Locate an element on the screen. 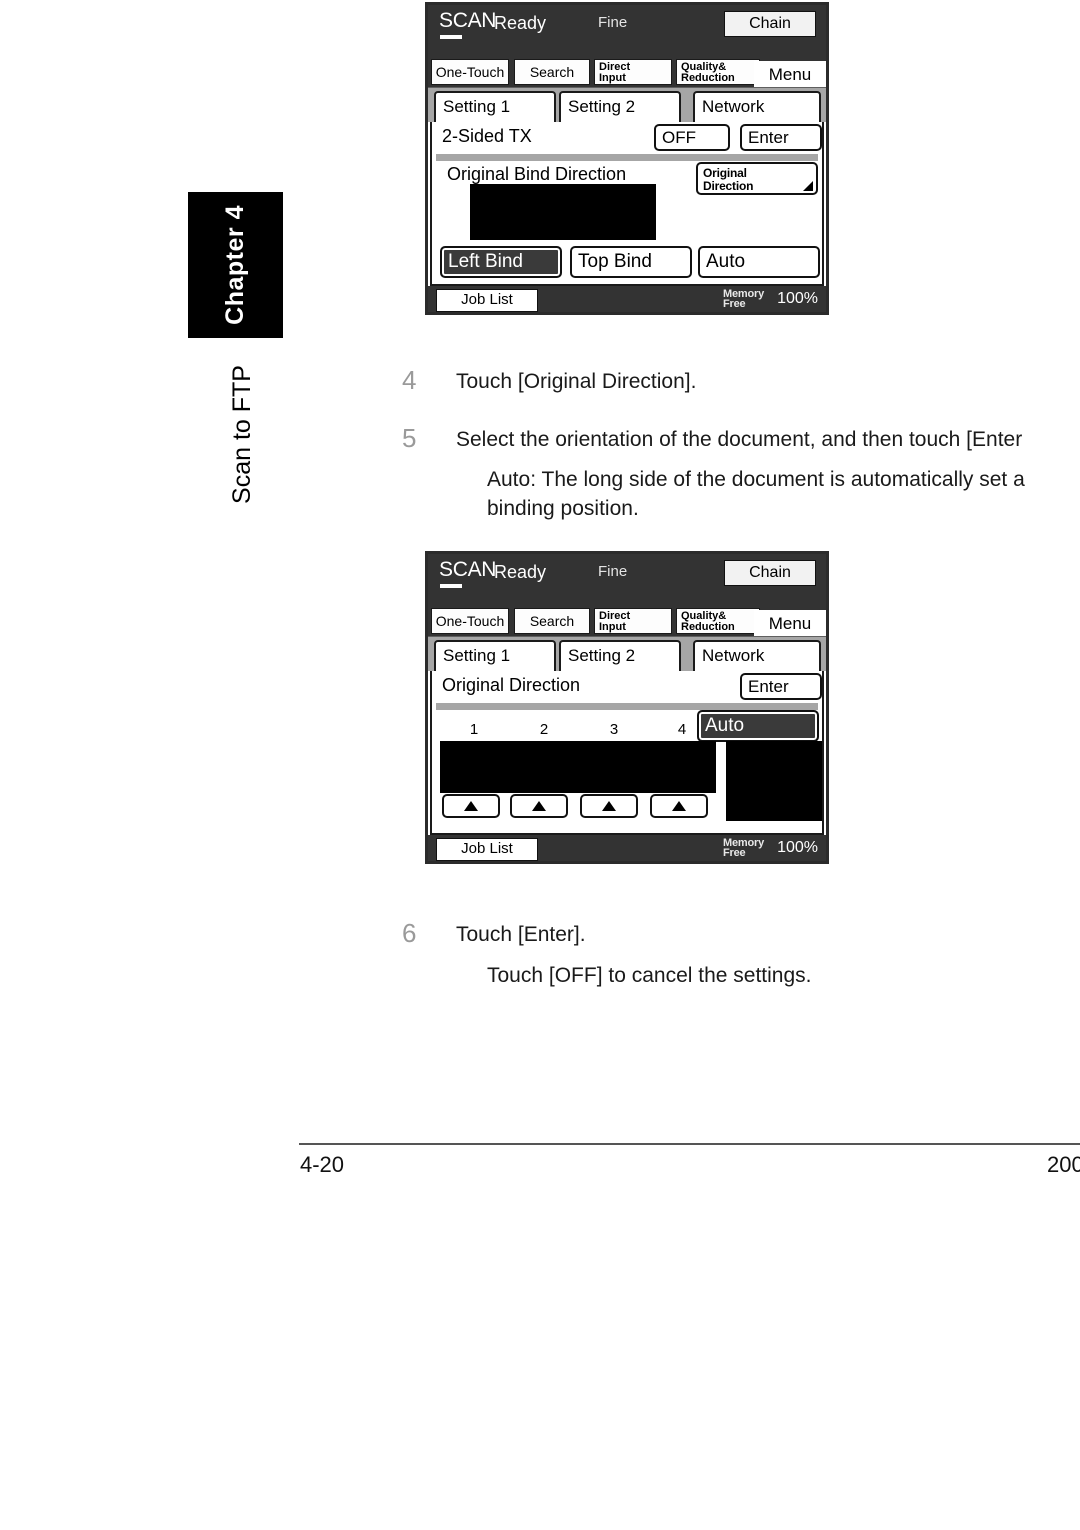 The width and height of the screenshot is (1080, 1530). panel2-tab-strip: Setting 1 Setting 2 Network is located at coordinates (627, 653).